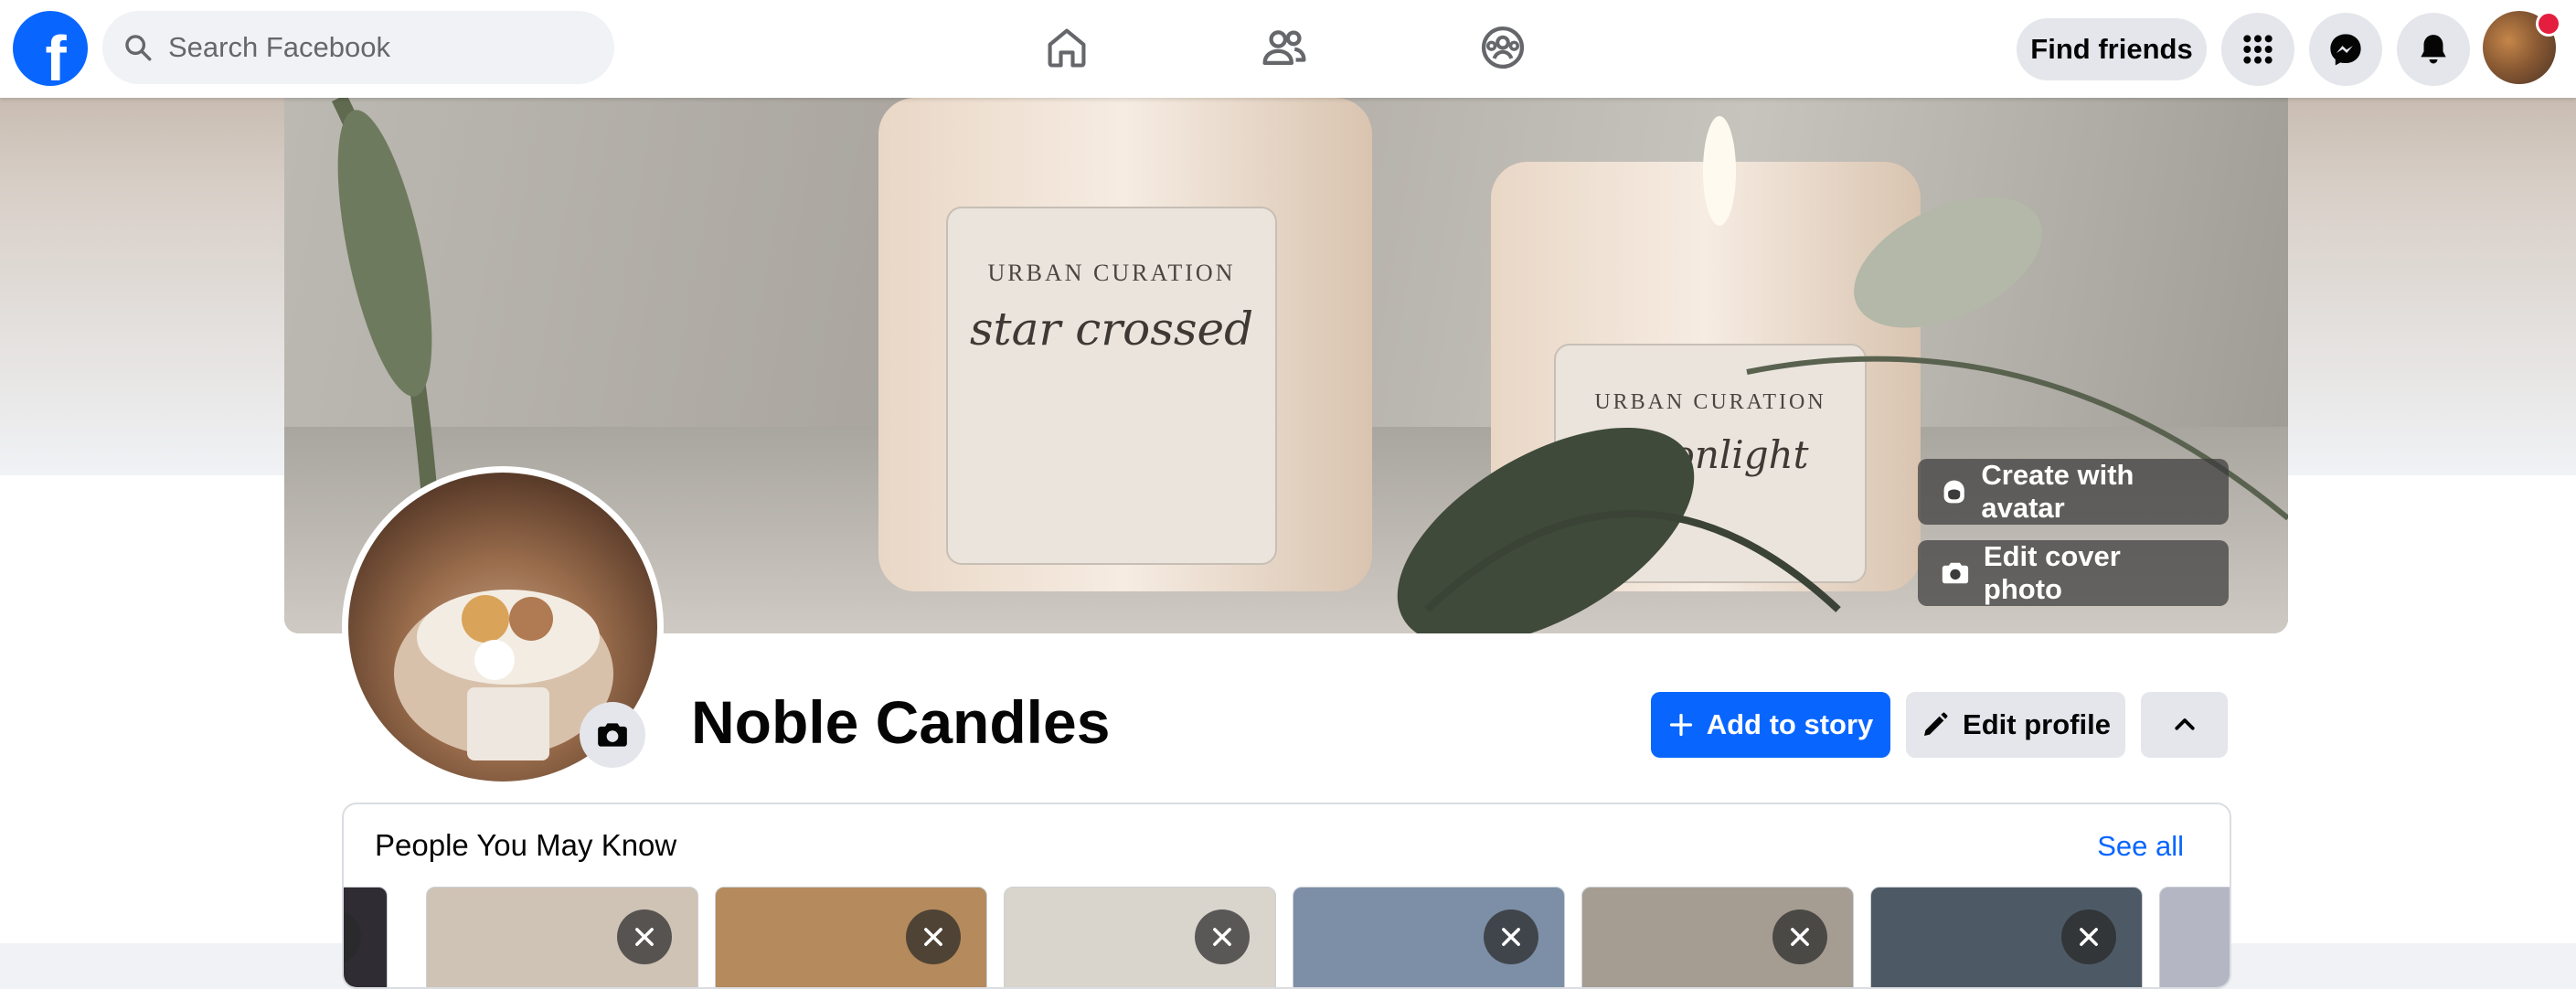  I want to click on pymk-title: People You May Know, so click(526, 845).